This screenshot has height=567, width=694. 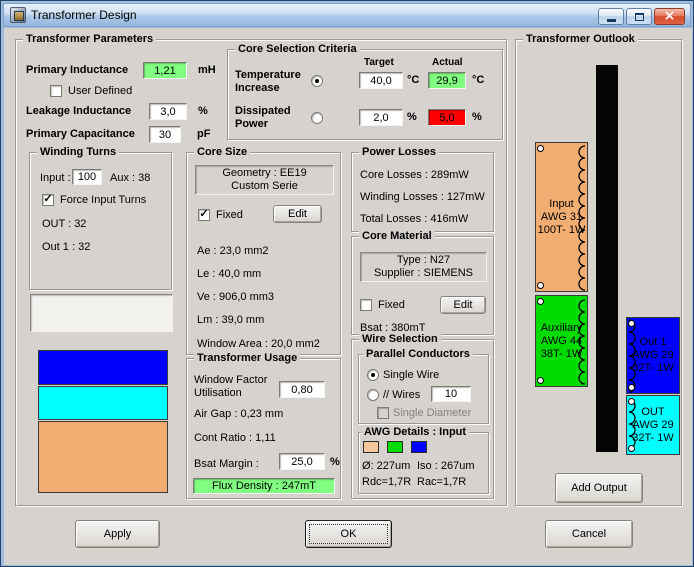 What do you see at coordinates (101, 313) in the screenshot?
I see `winding-bar-empty` at bounding box center [101, 313].